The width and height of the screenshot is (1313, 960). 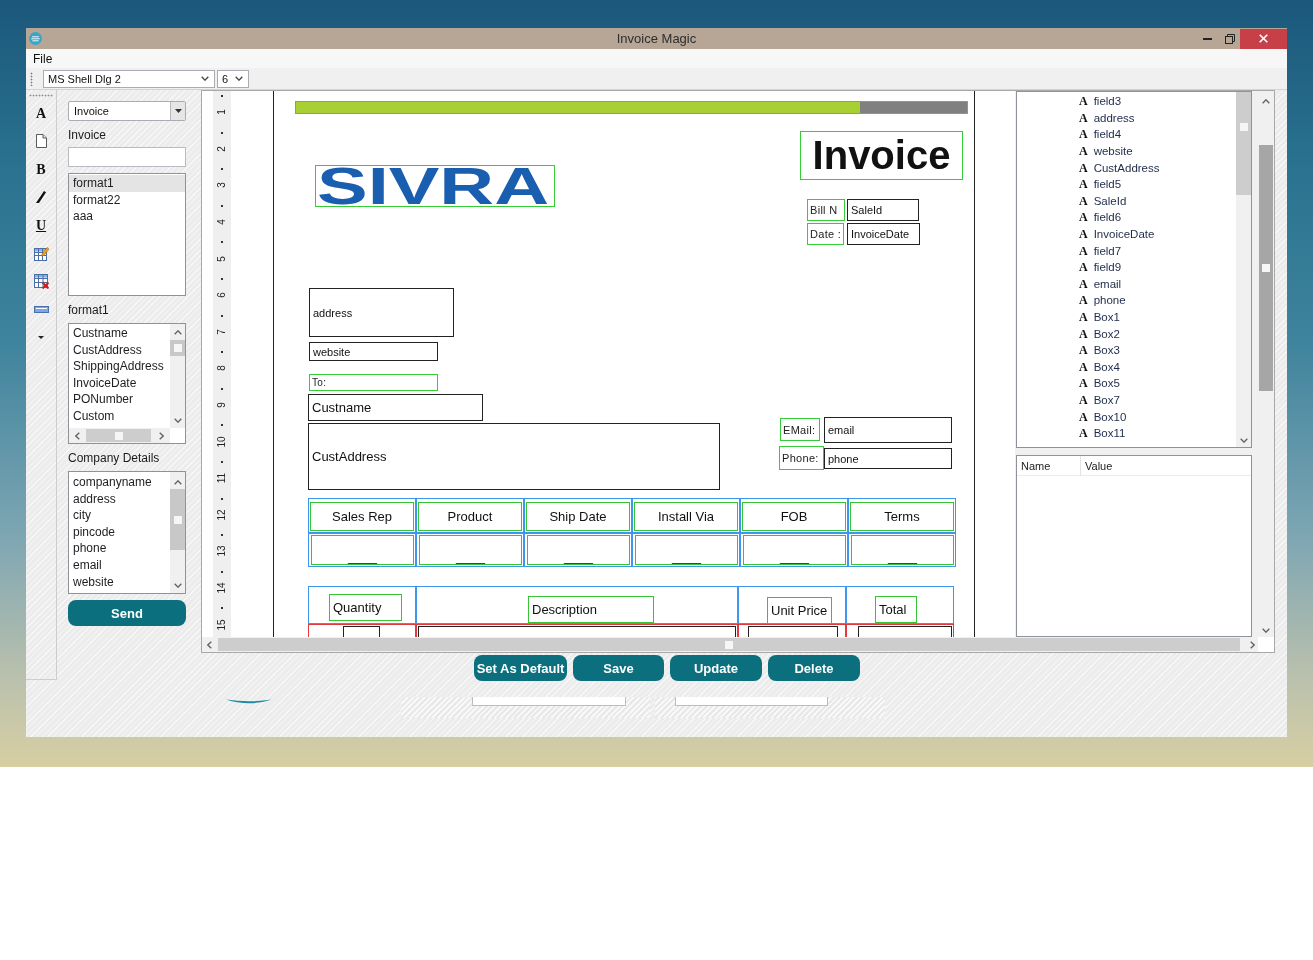 What do you see at coordinates (43, 58) in the screenshot?
I see `menu-item: File` at bounding box center [43, 58].